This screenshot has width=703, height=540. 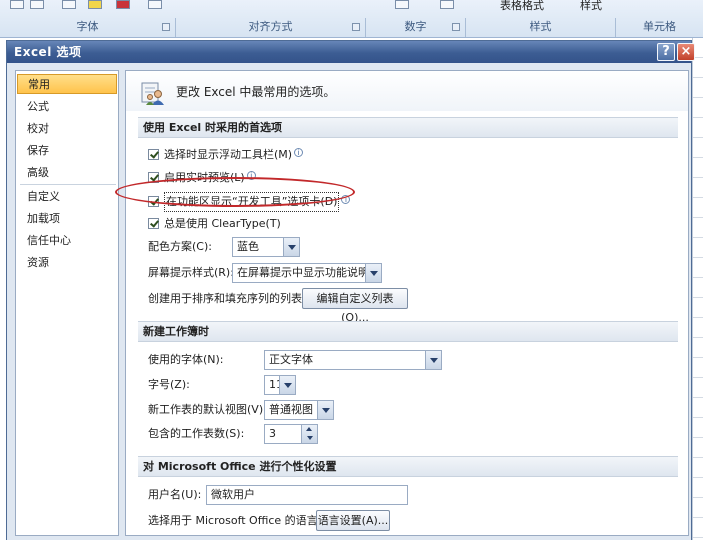 What do you see at coordinates (67, 263) in the screenshot?
I see `nav-item-resources: 资源` at bounding box center [67, 263].